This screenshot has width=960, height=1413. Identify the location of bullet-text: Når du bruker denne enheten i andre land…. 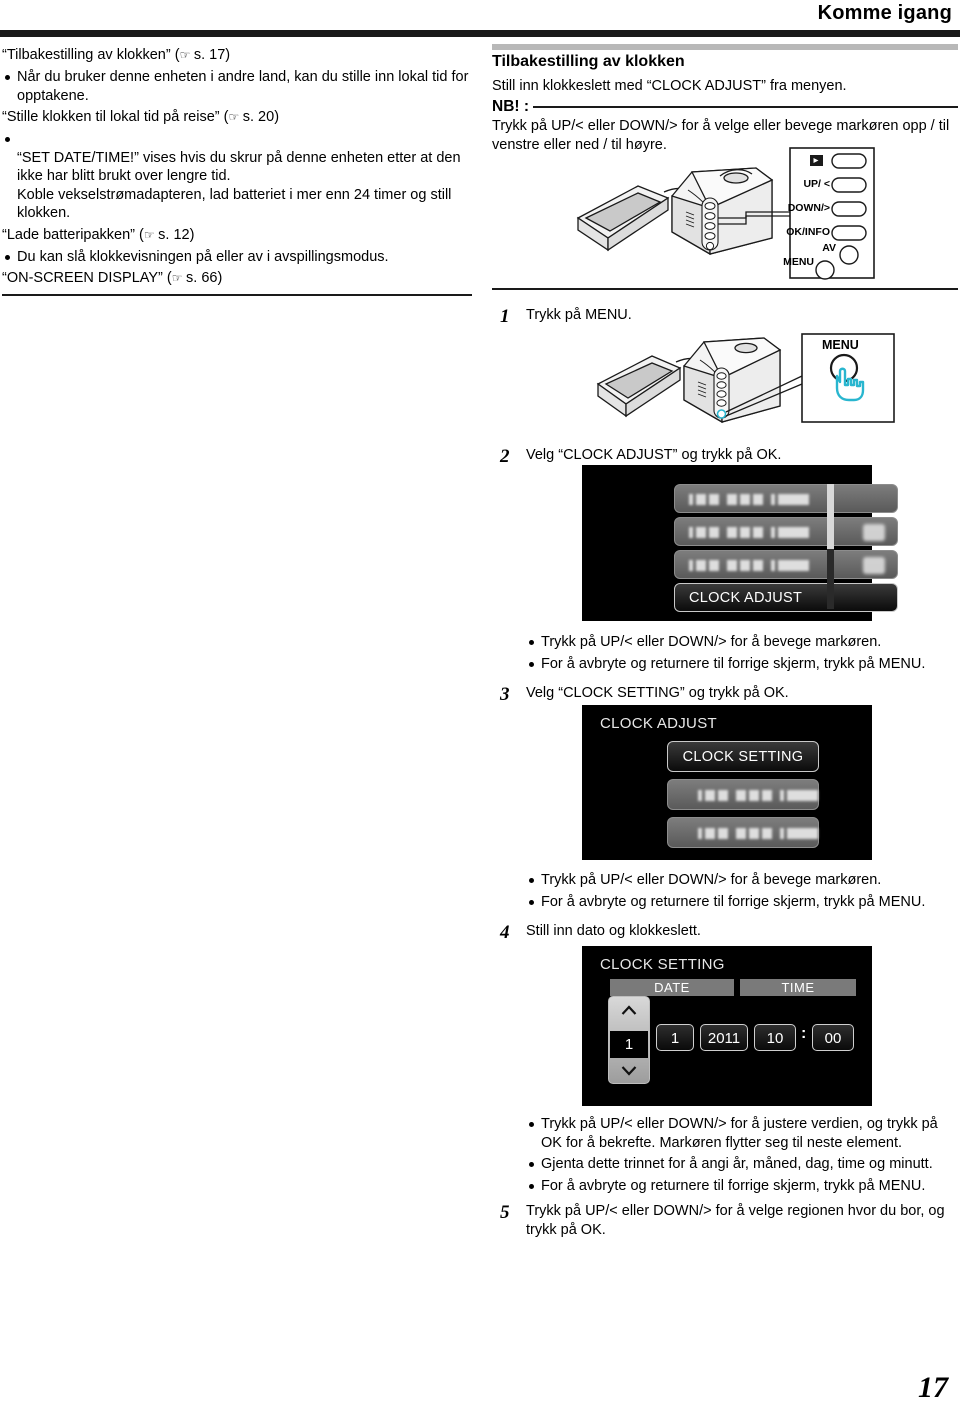
(243, 86).